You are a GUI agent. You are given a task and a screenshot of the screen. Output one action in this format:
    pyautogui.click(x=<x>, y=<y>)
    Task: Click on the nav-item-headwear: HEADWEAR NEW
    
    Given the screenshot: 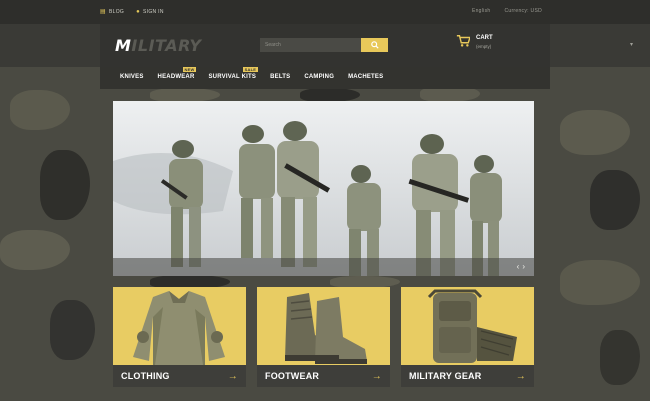 What is the action you would take?
    pyautogui.click(x=177, y=73)
    